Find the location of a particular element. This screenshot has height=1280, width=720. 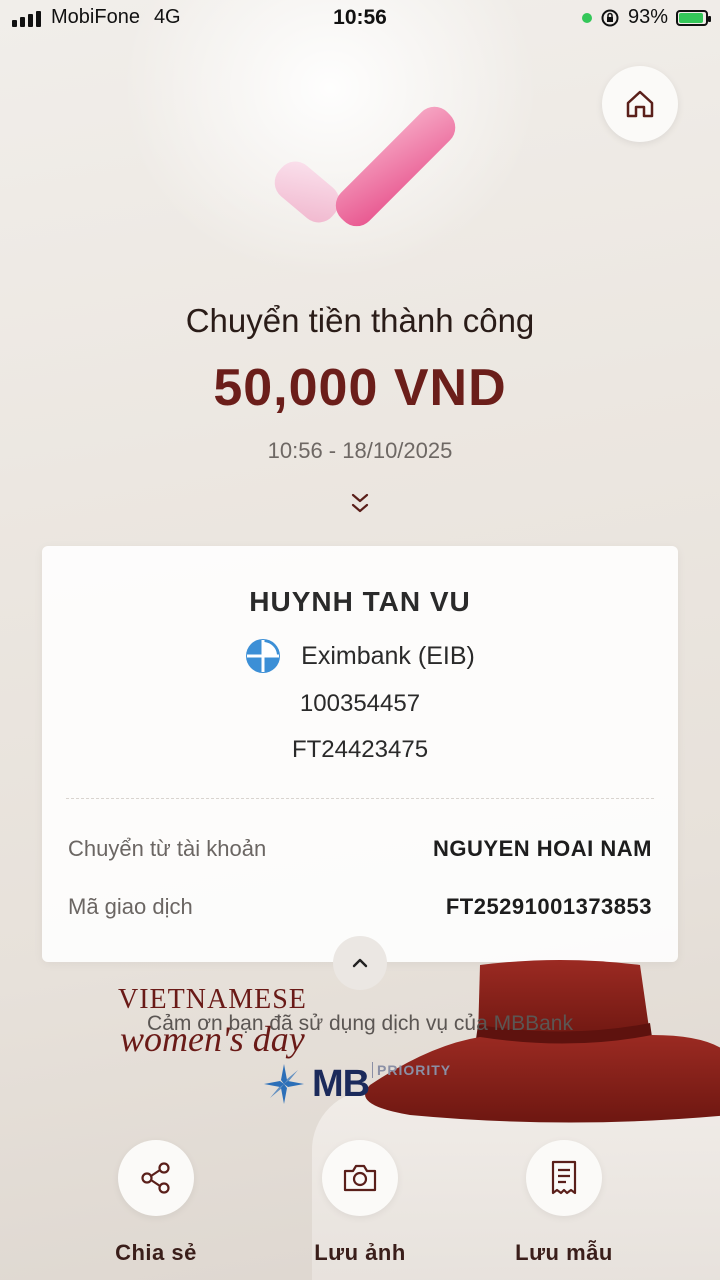

status-right: 93% is located at coordinates (646, 17).